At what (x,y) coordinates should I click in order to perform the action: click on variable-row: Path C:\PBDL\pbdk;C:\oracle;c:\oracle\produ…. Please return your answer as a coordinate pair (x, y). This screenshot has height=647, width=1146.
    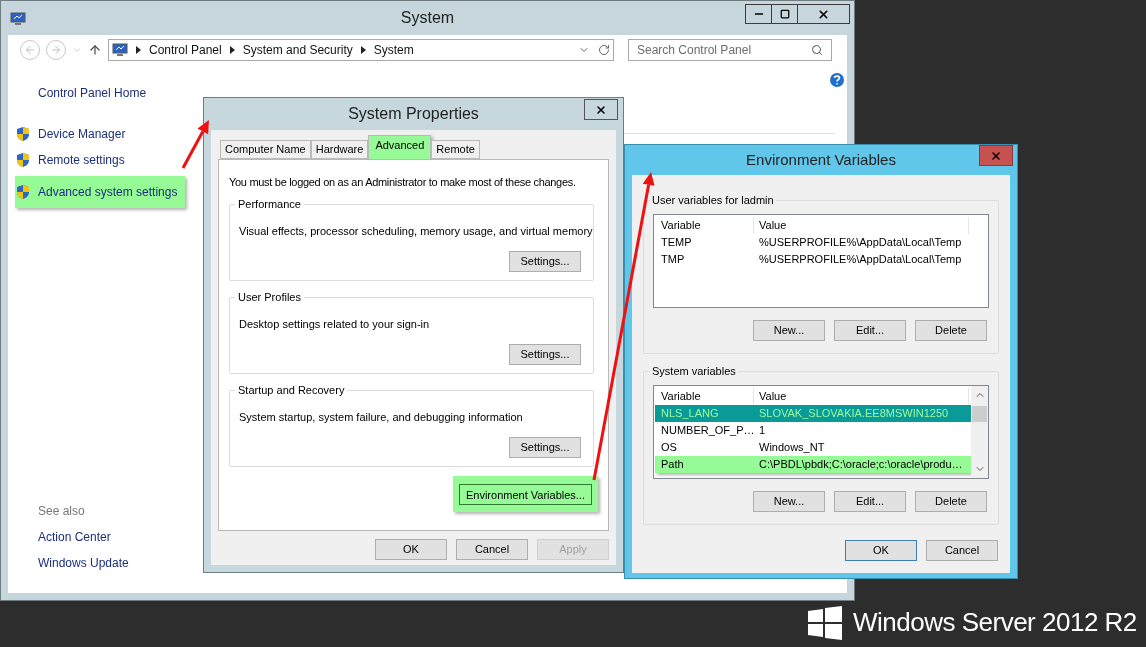
    Looking at the image, I should click on (813, 464).